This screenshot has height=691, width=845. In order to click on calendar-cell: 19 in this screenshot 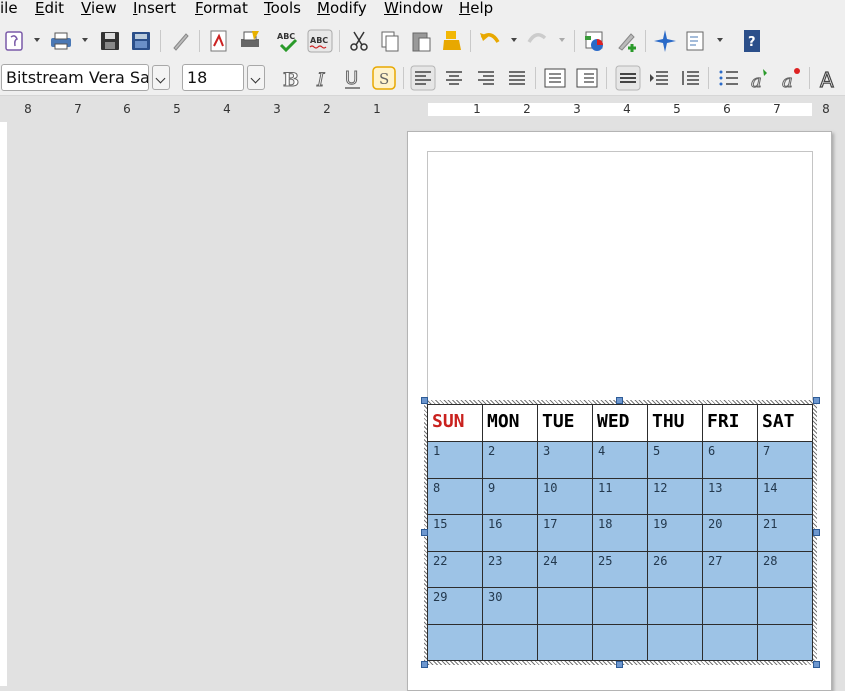, I will do `click(675, 533)`.